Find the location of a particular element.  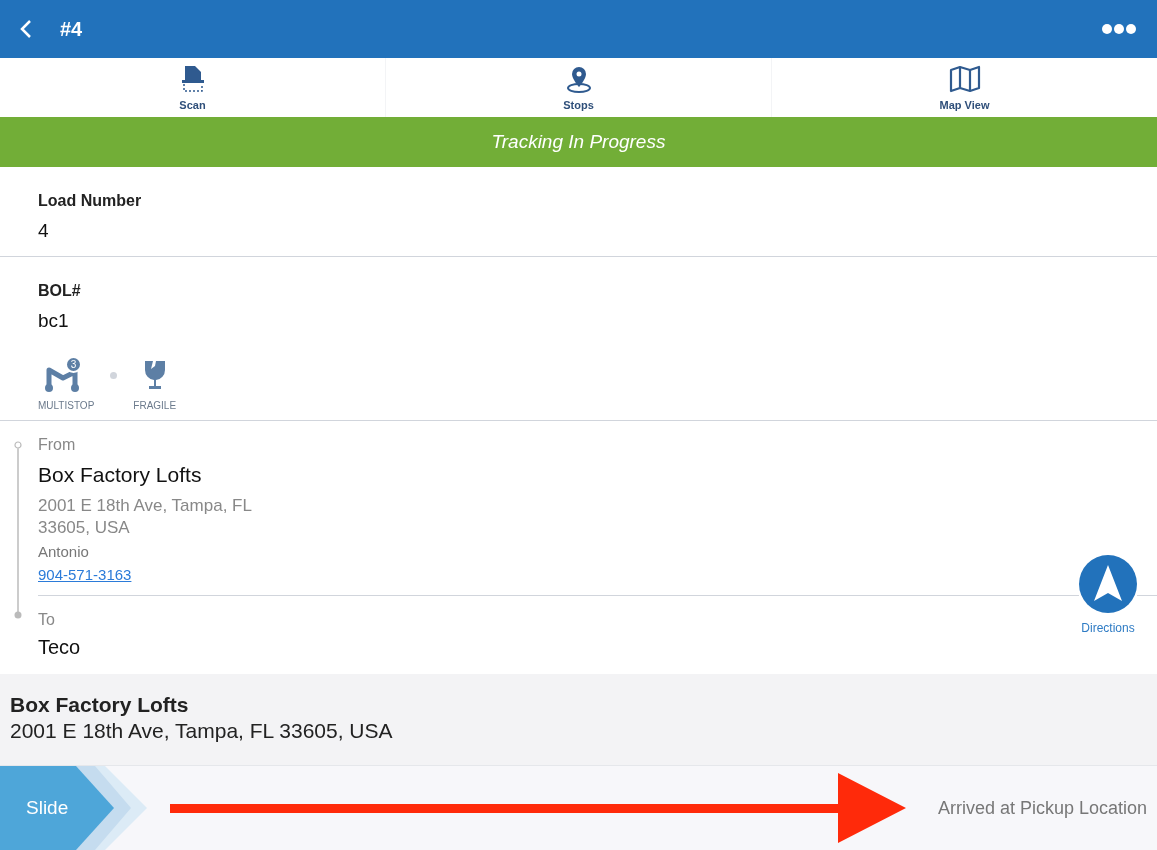

tag-label: FRAGILE is located at coordinates (155, 405).